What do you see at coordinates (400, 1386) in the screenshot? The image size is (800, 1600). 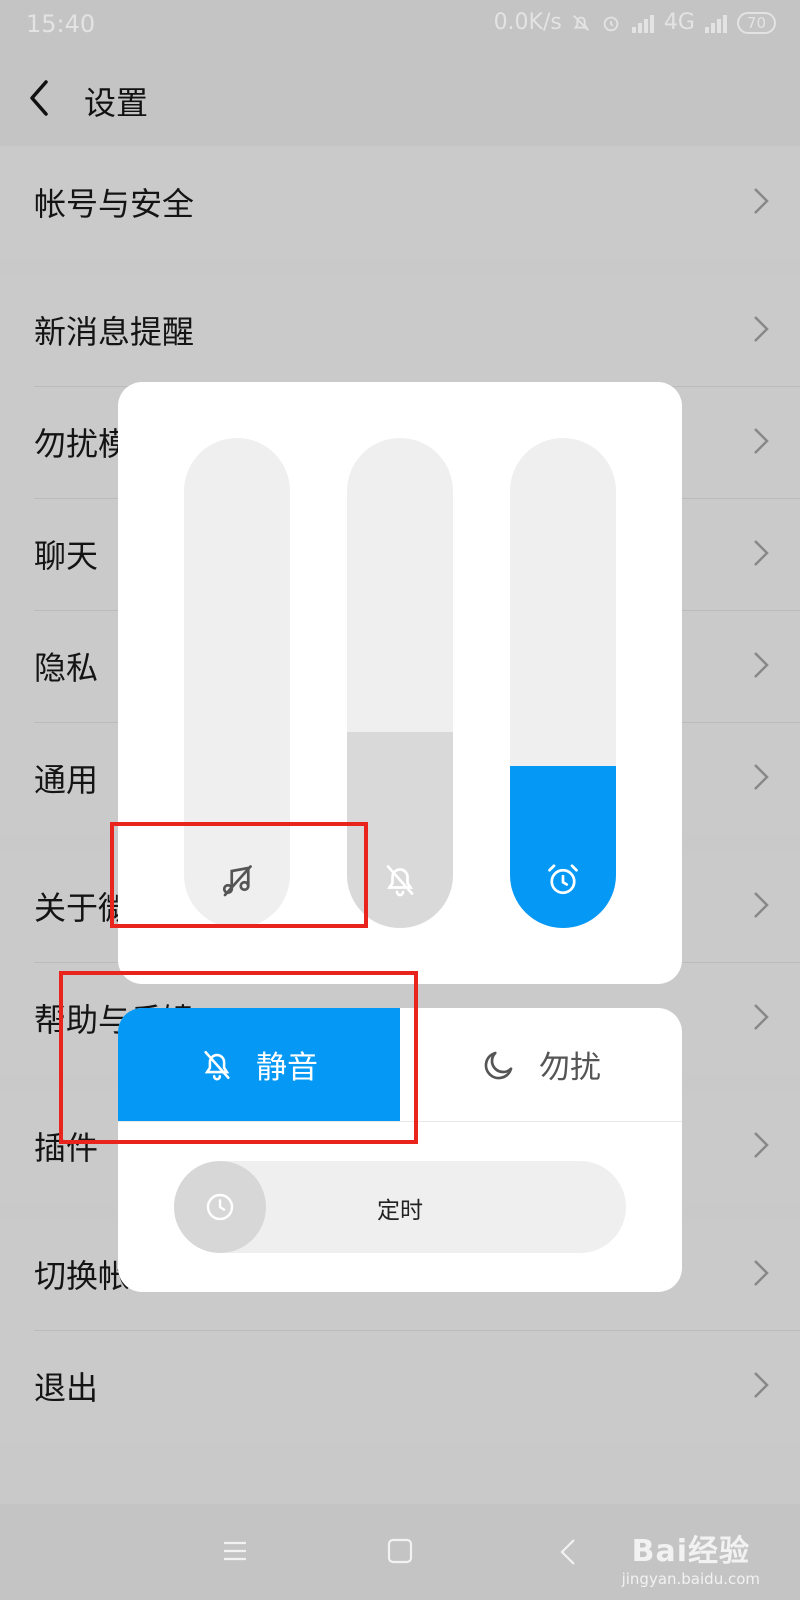 I see `settings-item-logout: 退出` at bounding box center [400, 1386].